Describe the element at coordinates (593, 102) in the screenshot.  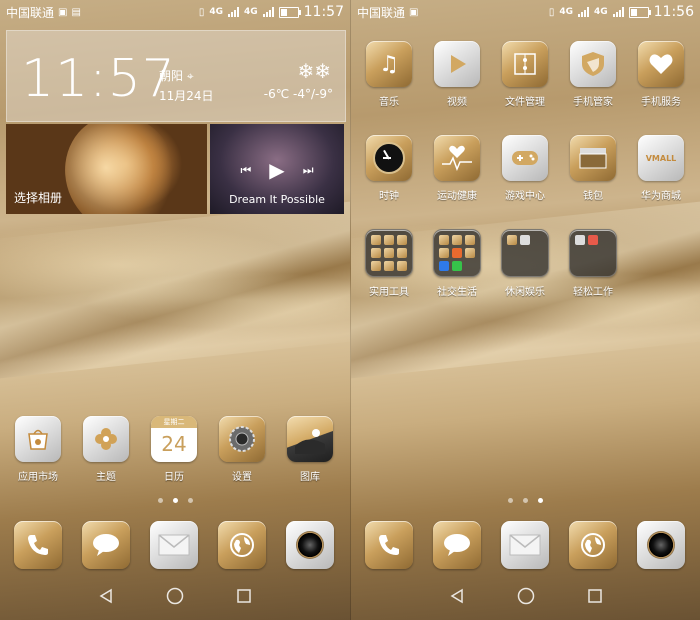
I see `app-label: 手机管家` at that location.